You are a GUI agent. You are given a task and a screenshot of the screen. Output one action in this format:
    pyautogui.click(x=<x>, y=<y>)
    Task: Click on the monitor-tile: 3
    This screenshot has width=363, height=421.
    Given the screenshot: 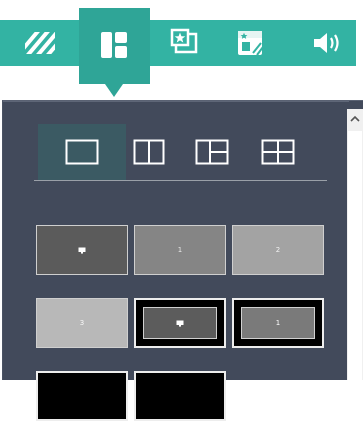 What is the action you would take?
    pyautogui.click(x=82, y=323)
    